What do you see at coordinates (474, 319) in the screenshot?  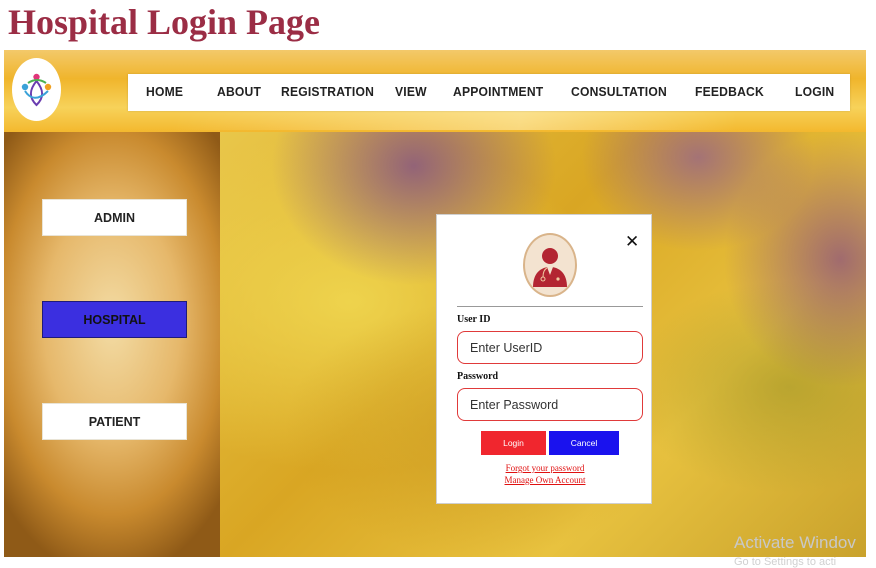 I see `userid-label: User ID` at bounding box center [474, 319].